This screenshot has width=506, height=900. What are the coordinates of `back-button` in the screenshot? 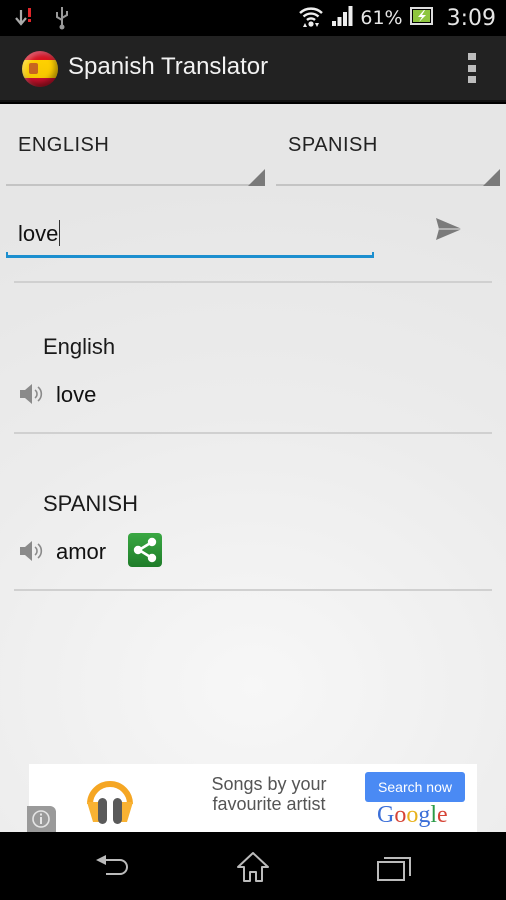 It's located at (114, 867).